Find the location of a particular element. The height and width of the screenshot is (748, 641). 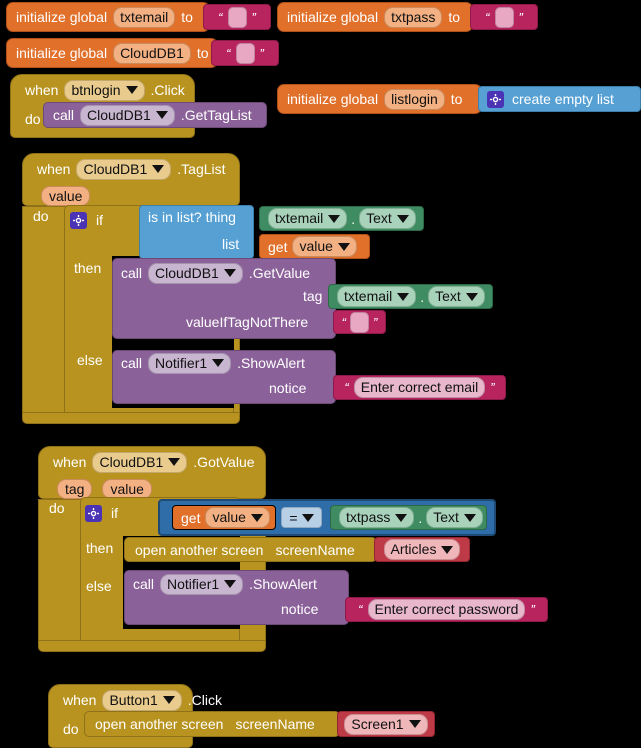

component-getter-txtemail-text-tag: txtemail . Text is located at coordinates (410, 296).